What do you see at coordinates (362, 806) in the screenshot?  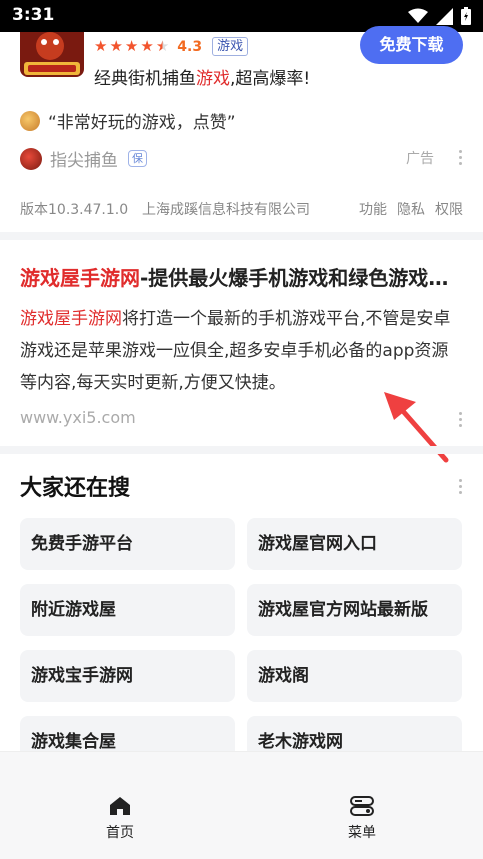 I see `menu-icon` at bounding box center [362, 806].